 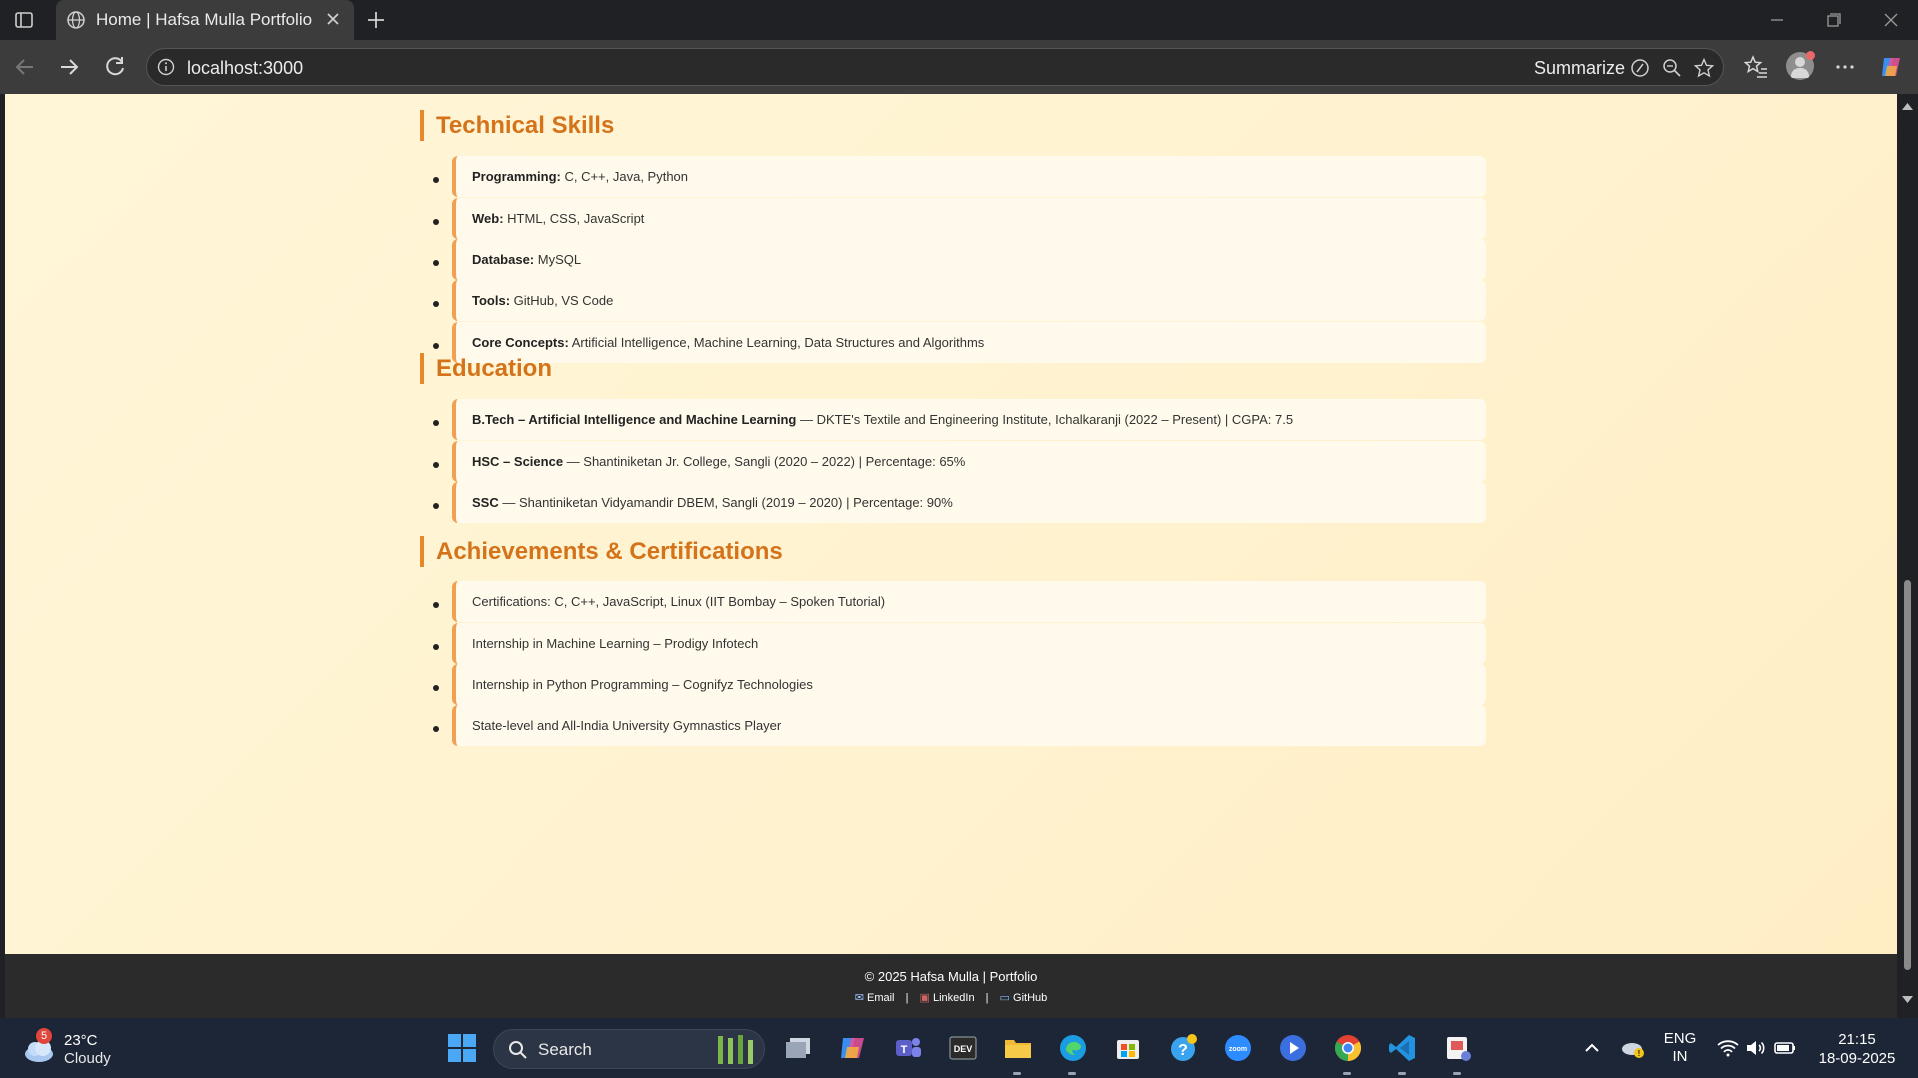 What do you see at coordinates (1293, 1048) in the screenshot?
I see `media-player-icon` at bounding box center [1293, 1048].